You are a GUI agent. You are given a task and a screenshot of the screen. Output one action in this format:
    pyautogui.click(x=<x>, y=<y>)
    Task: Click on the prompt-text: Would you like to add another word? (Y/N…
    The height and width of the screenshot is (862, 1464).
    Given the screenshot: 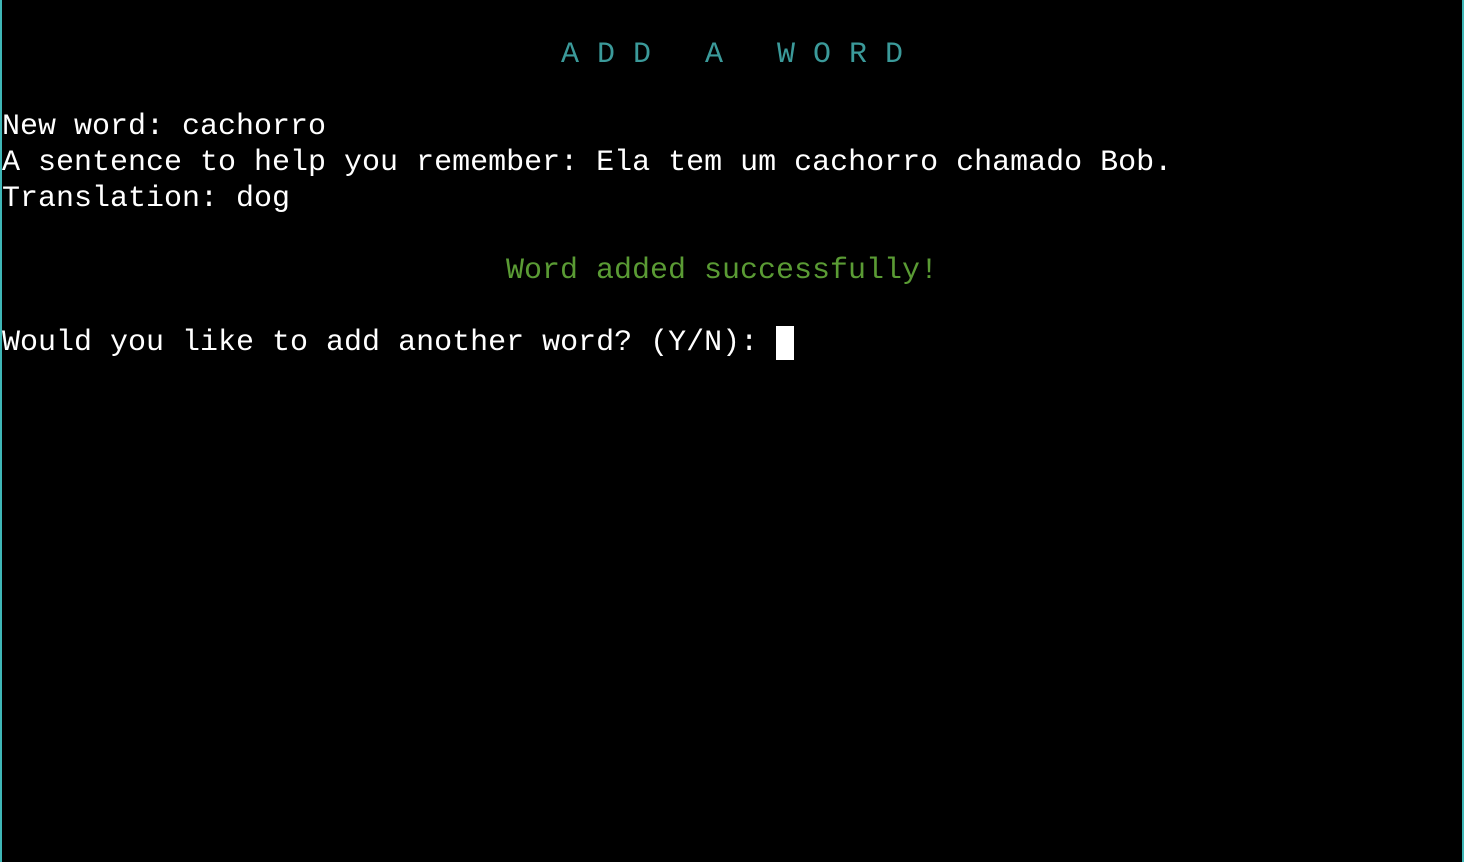 What is the action you would take?
    pyautogui.click(x=380, y=343)
    